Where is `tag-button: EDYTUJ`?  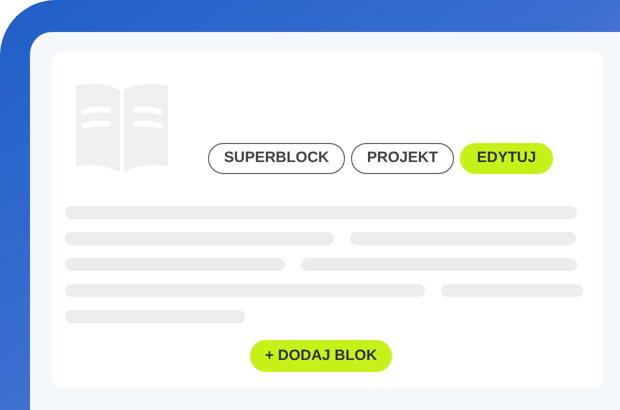
tag-button: EDYTUJ is located at coordinates (507, 158).